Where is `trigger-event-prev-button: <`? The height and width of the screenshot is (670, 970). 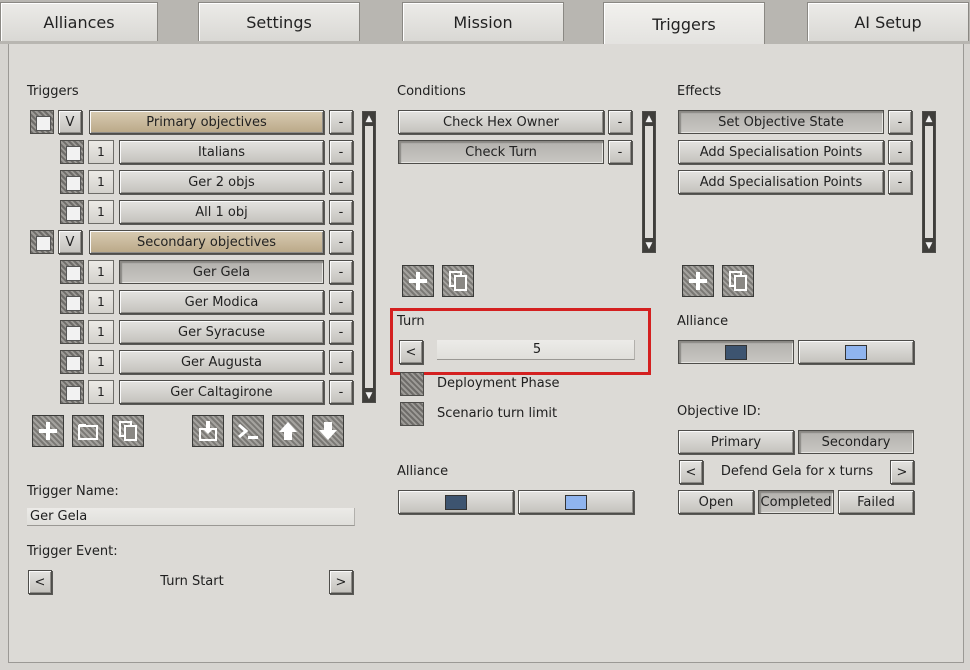
trigger-event-prev-button: < is located at coordinates (40, 582).